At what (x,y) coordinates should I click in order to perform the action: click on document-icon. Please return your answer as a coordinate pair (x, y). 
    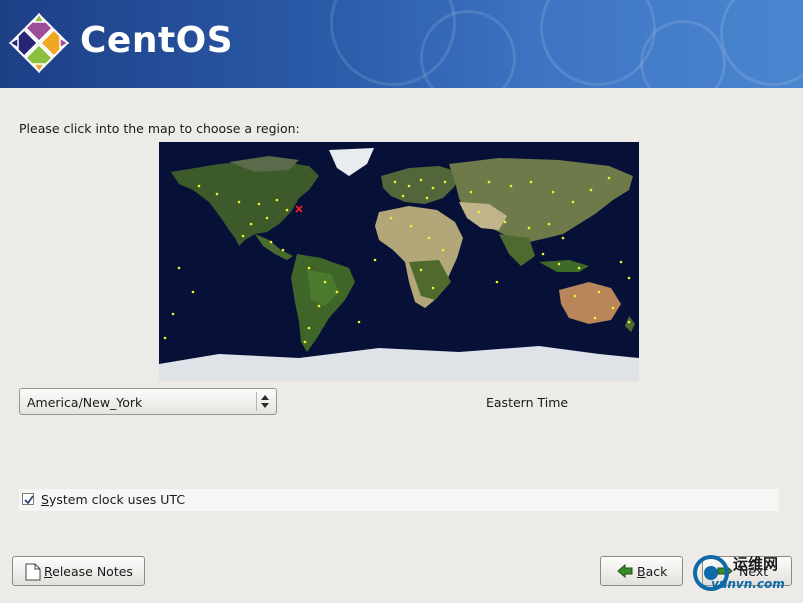
    Looking at the image, I should click on (33, 572).